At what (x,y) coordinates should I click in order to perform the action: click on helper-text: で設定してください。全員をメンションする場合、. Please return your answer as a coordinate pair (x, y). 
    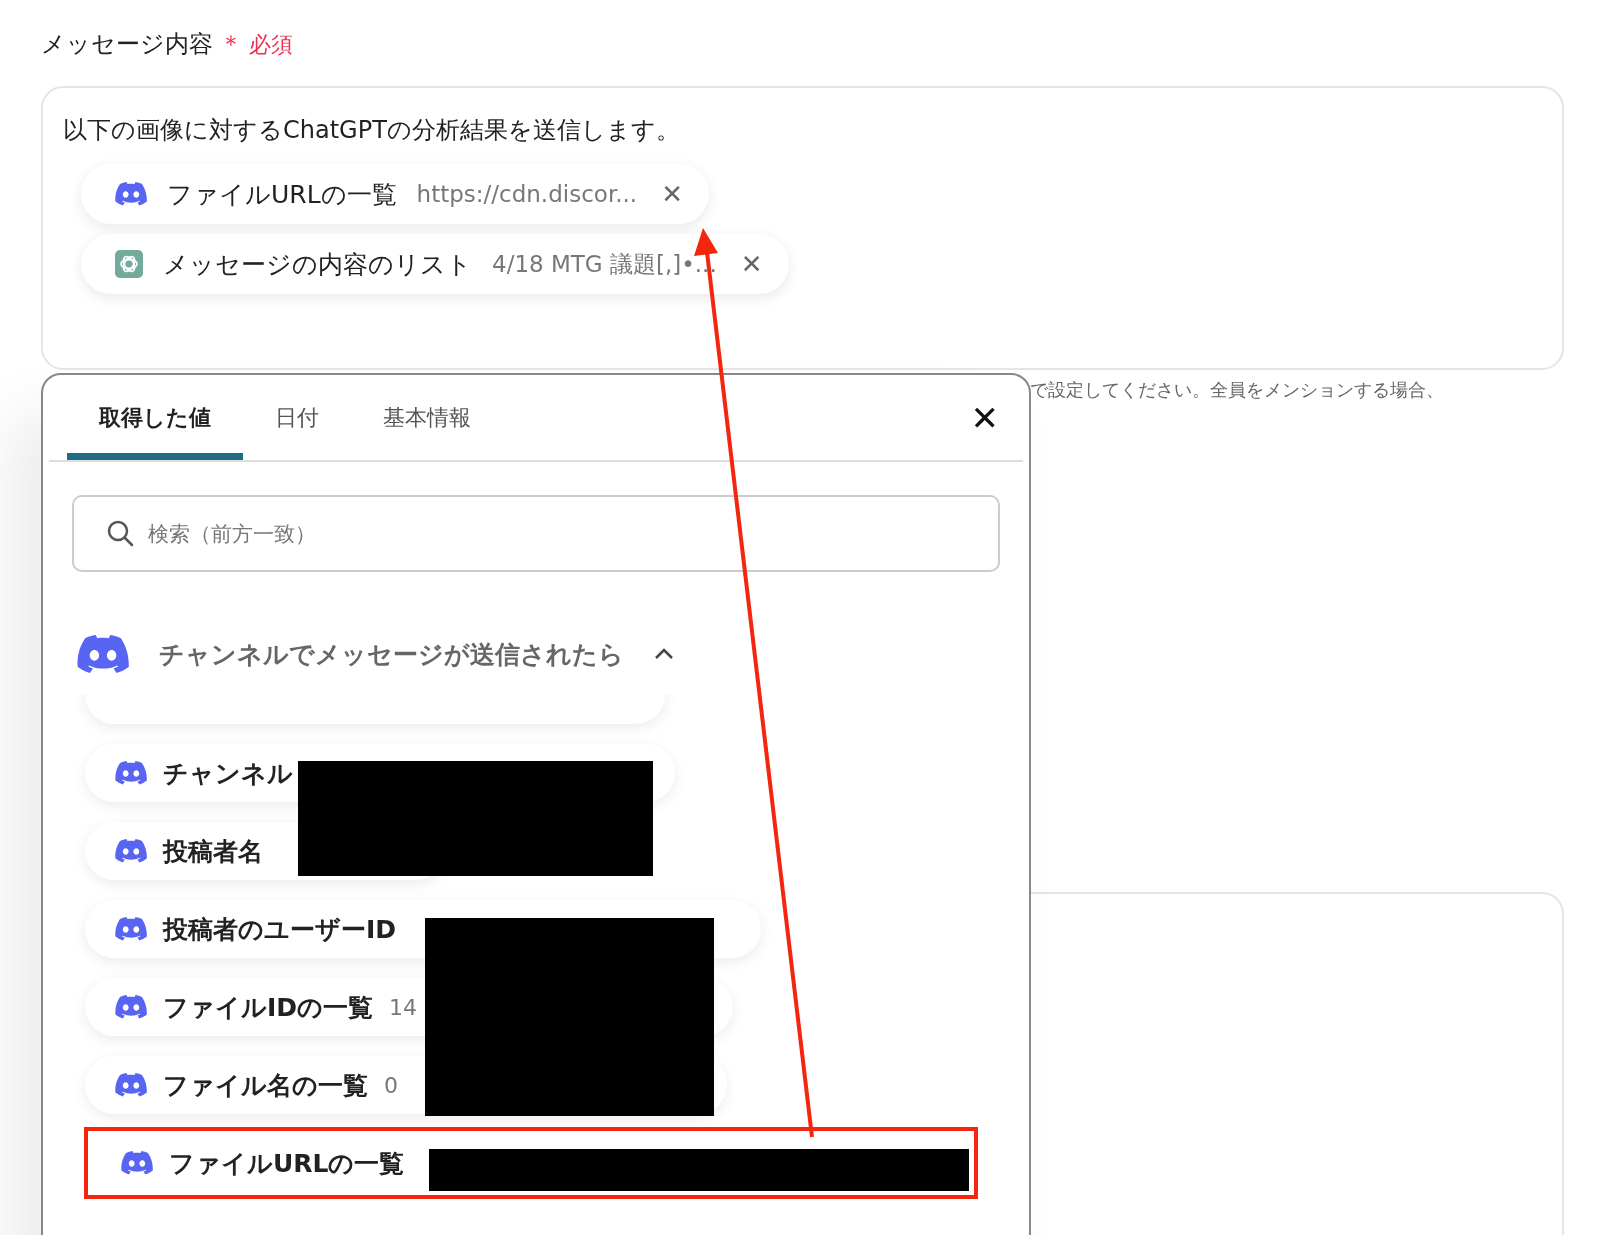
    Looking at the image, I should click on (1237, 389).